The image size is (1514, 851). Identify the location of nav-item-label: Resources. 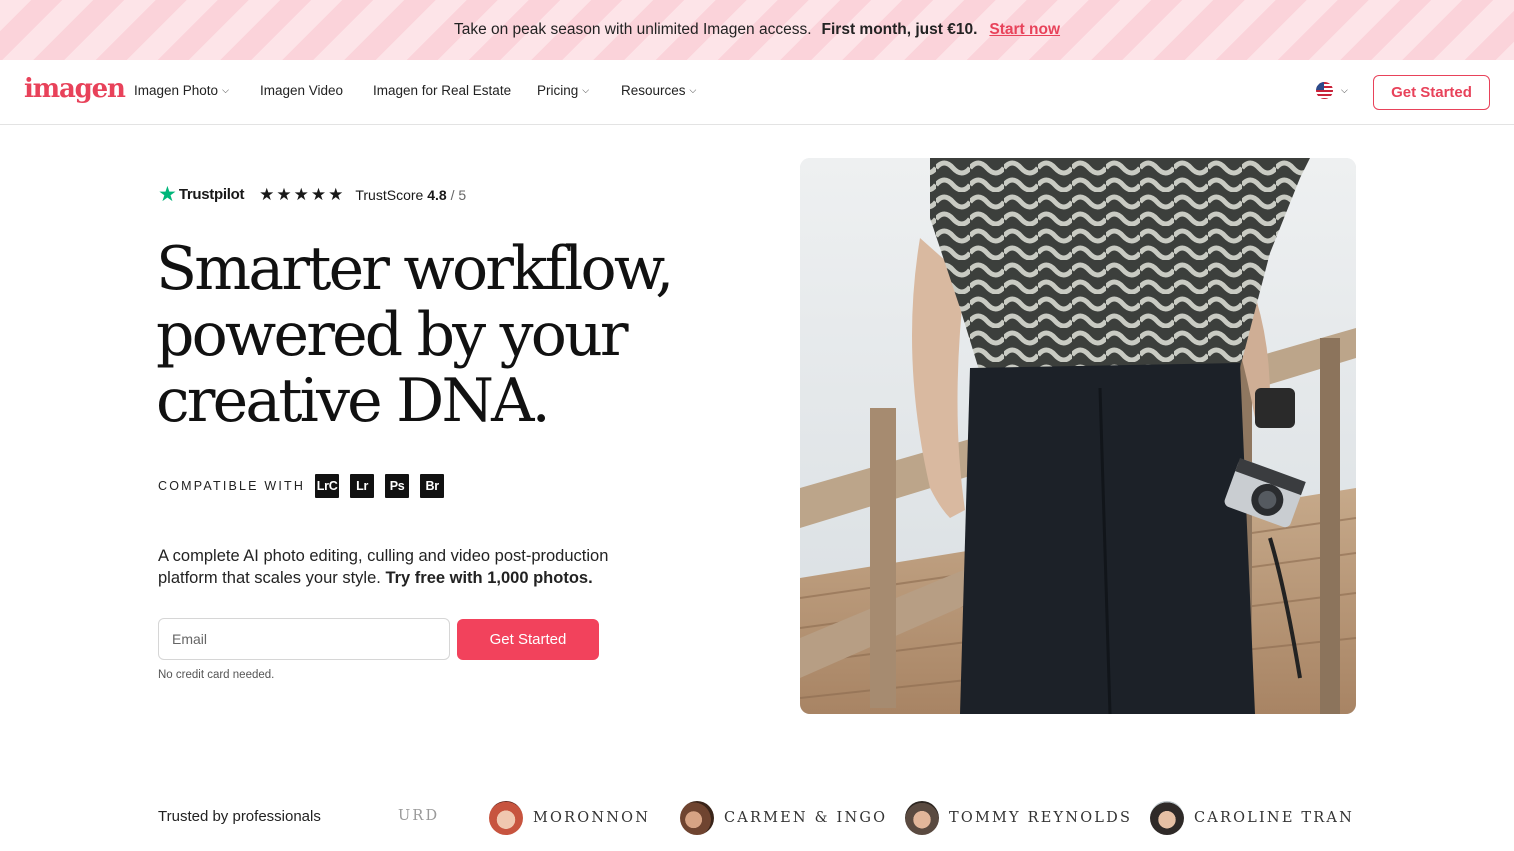
(653, 90).